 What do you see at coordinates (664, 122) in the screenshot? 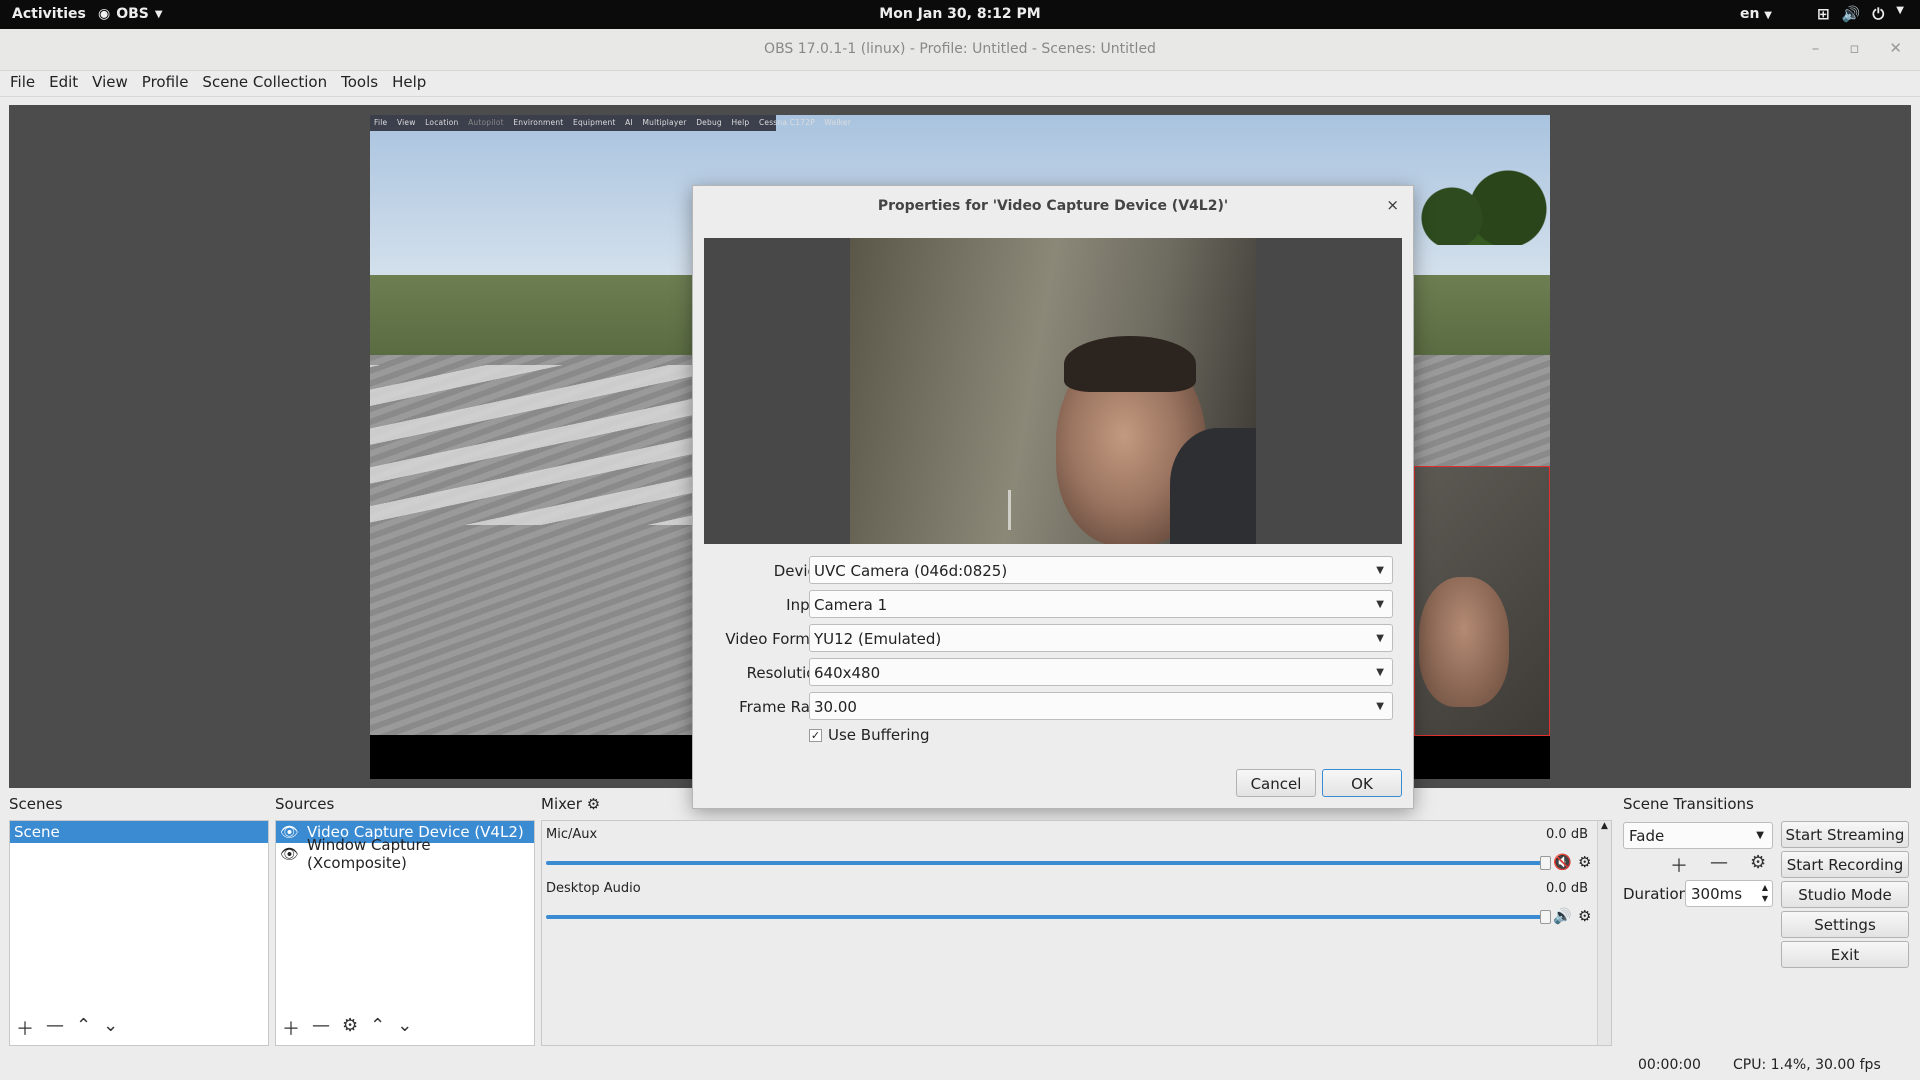
I see `sim-menu-item: Multiplayer` at bounding box center [664, 122].